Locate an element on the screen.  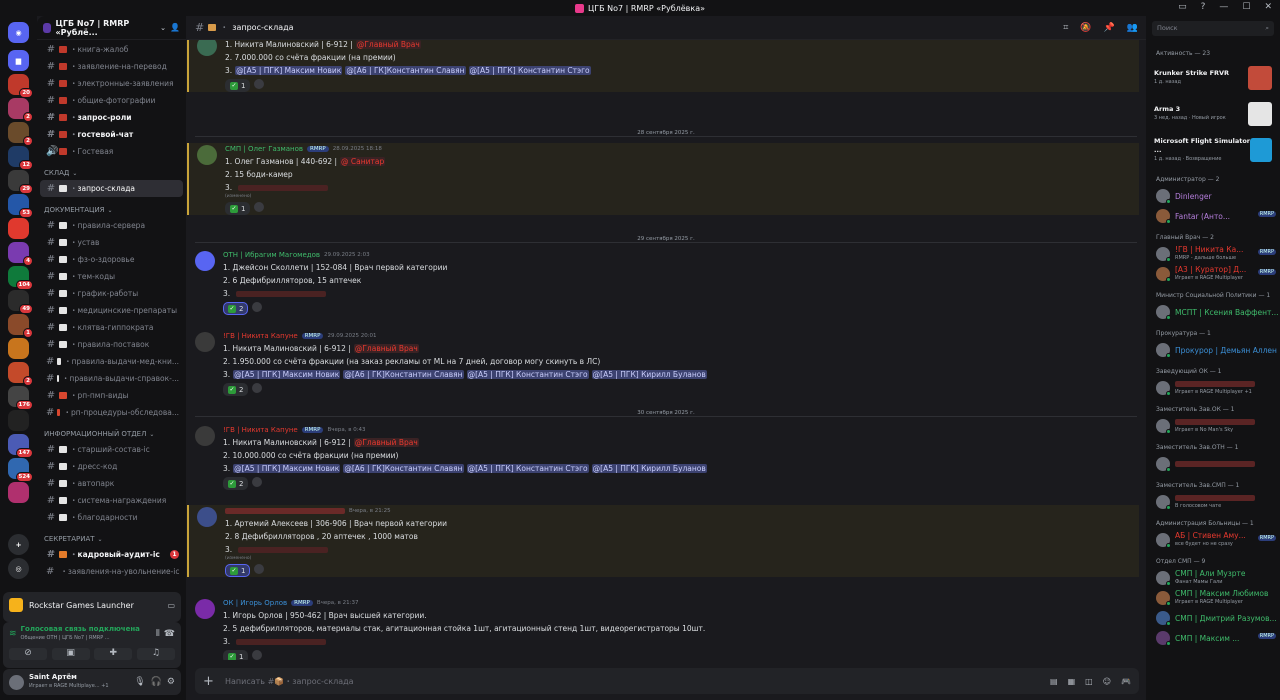
server-icon-9: 104 is located at coordinates (20, 278).